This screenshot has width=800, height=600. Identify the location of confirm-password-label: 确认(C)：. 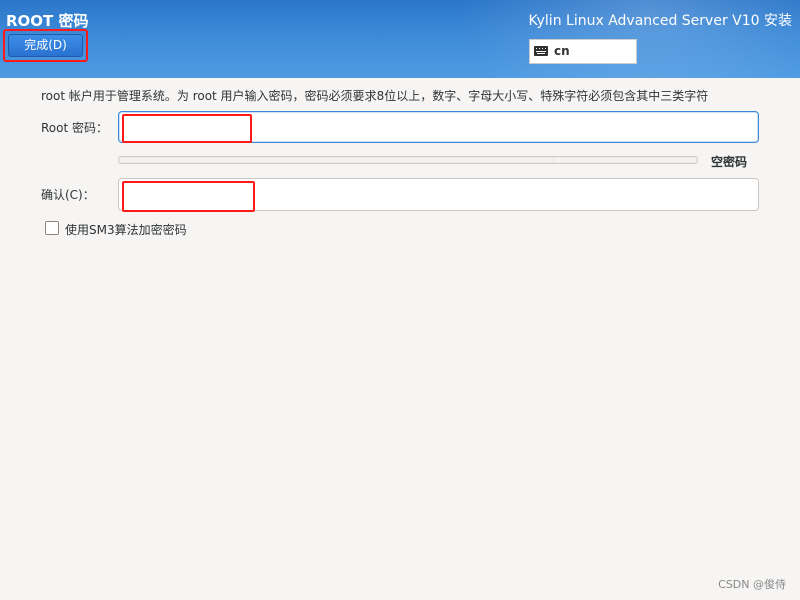
(68, 195).